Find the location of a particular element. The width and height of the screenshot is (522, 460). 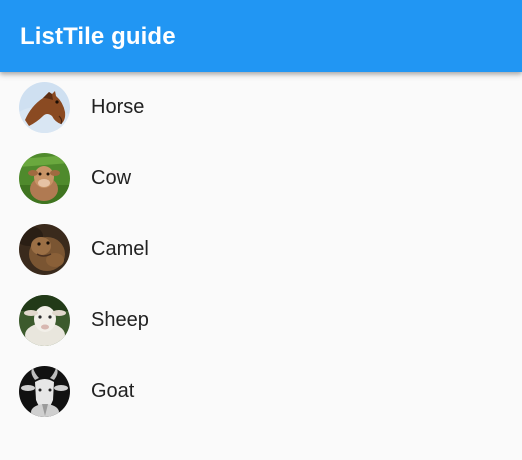

tile-label: Goat is located at coordinates (113, 391).